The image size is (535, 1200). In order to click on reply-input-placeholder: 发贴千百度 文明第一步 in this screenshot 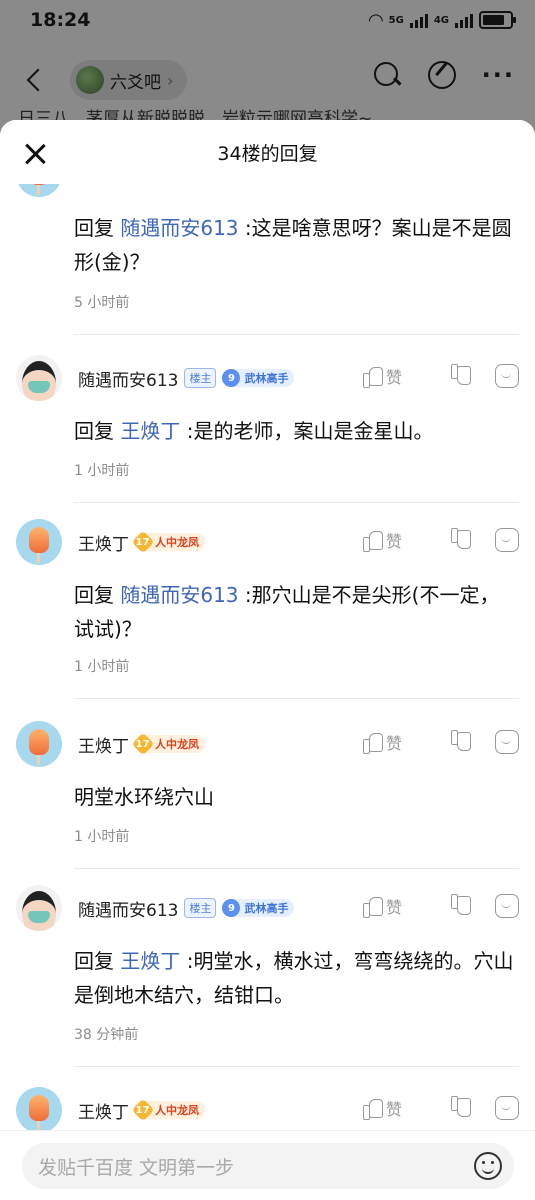, I will do `click(136, 1167)`.